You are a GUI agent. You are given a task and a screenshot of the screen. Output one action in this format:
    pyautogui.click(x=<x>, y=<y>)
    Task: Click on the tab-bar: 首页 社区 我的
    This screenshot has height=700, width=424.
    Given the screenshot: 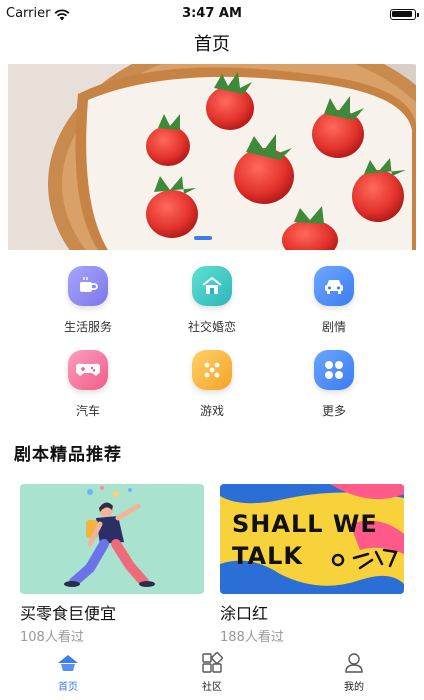 What is the action you would take?
    pyautogui.click(x=212, y=674)
    